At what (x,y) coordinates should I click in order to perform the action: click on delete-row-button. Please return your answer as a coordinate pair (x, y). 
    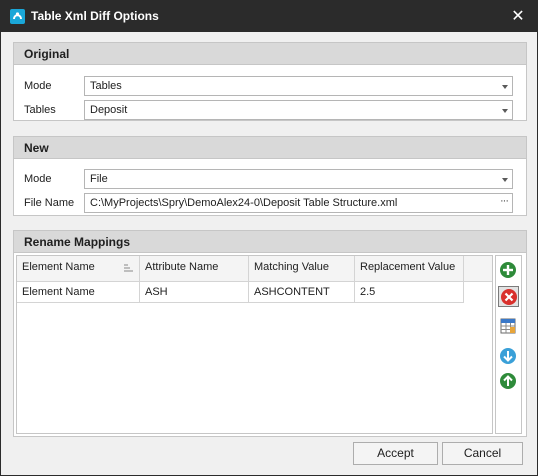
    Looking at the image, I should click on (508, 296).